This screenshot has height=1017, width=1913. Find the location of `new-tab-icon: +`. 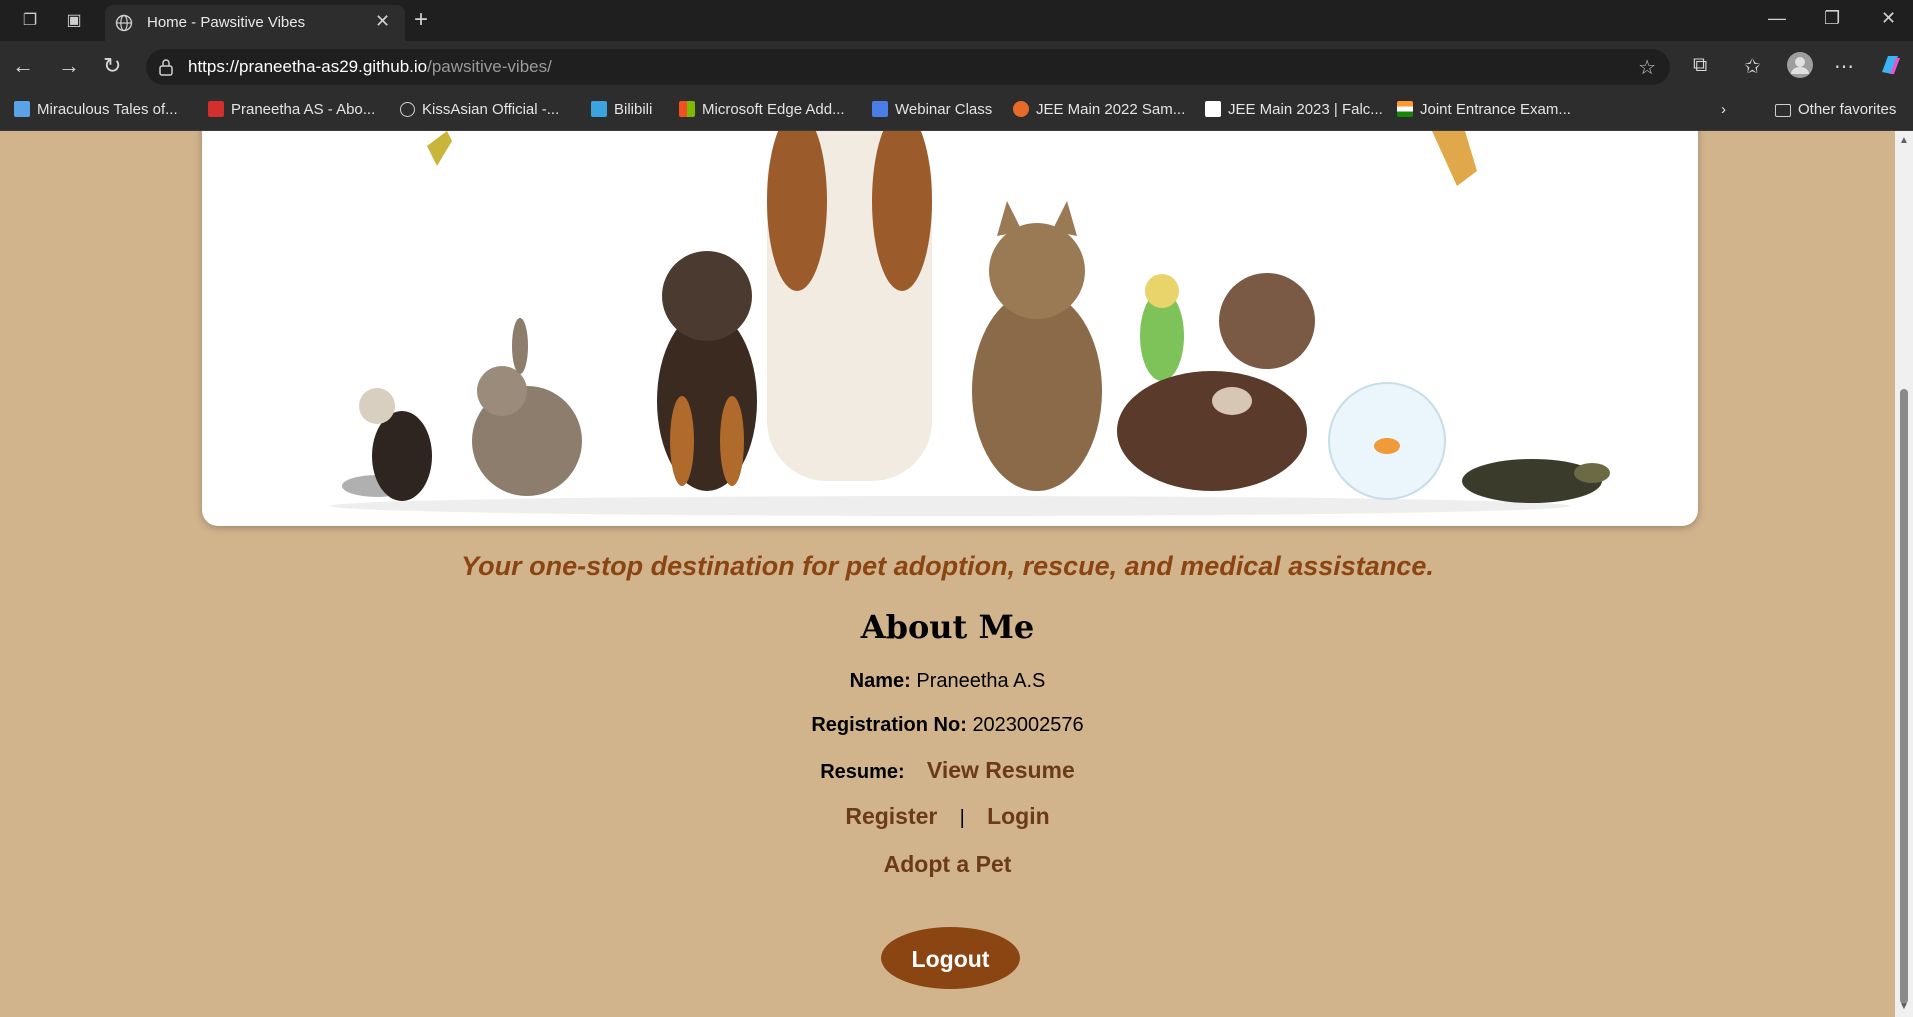

new-tab-icon: + is located at coordinates (421, 20).